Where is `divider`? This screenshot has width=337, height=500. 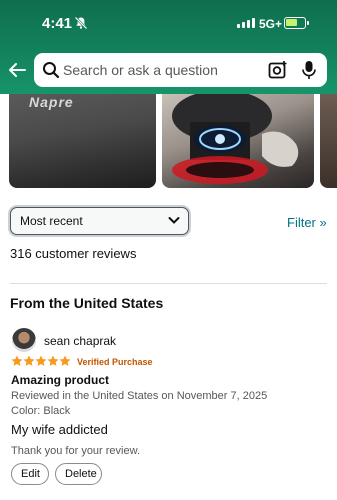
divider is located at coordinates (168, 283).